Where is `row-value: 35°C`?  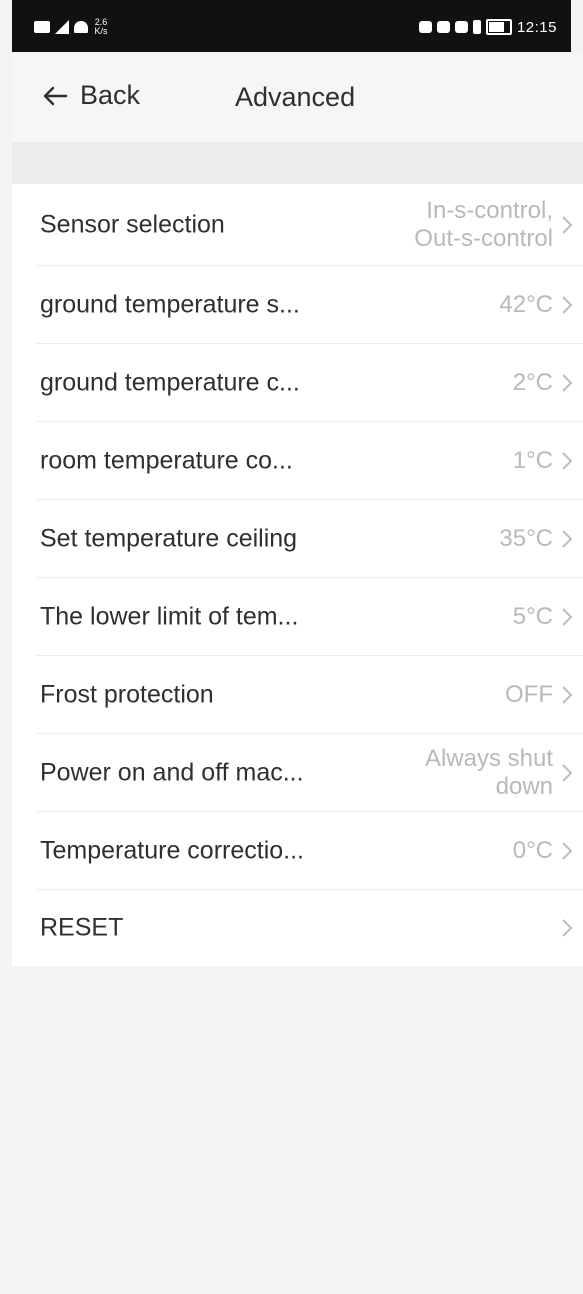 row-value: 35°C is located at coordinates (526, 539).